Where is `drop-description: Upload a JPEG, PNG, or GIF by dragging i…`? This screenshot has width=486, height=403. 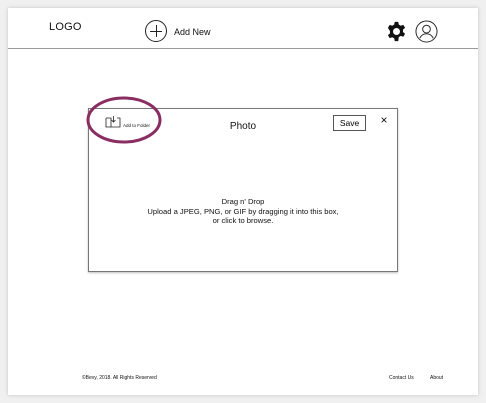
drop-description: Upload a JPEG, PNG, or GIF by dragging i… is located at coordinates (243, 216).